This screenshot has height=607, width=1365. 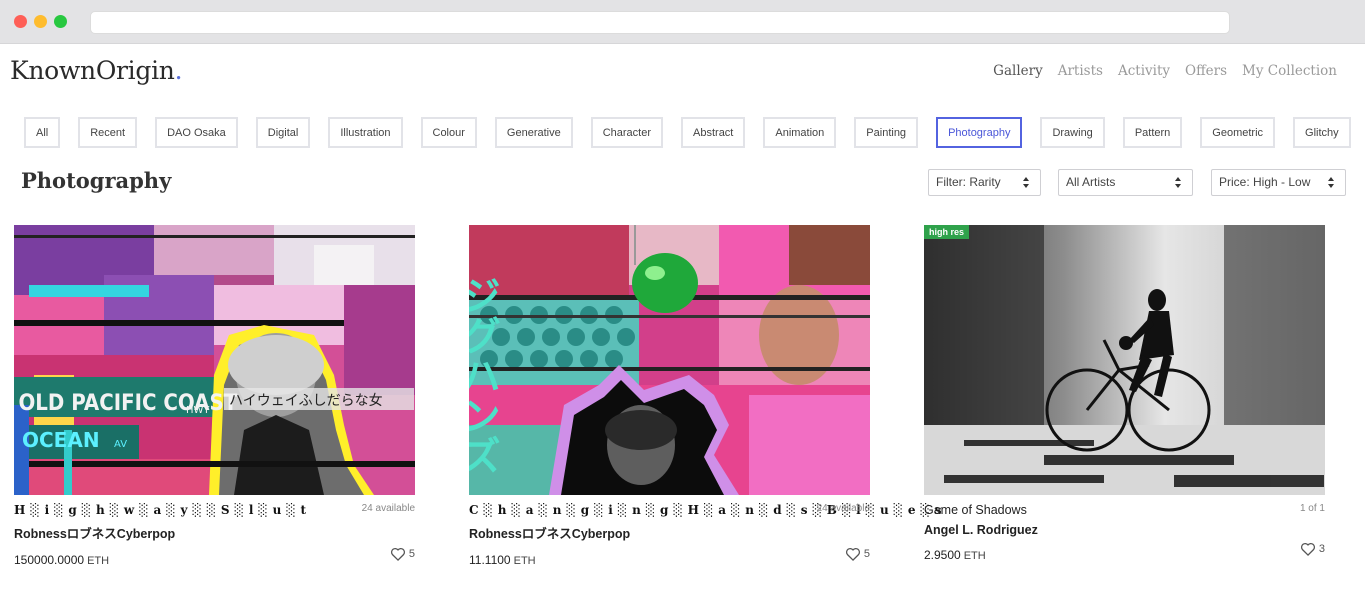 I want to click on price-sort-select: Price: High - Low, so click(x=1278, y=182).